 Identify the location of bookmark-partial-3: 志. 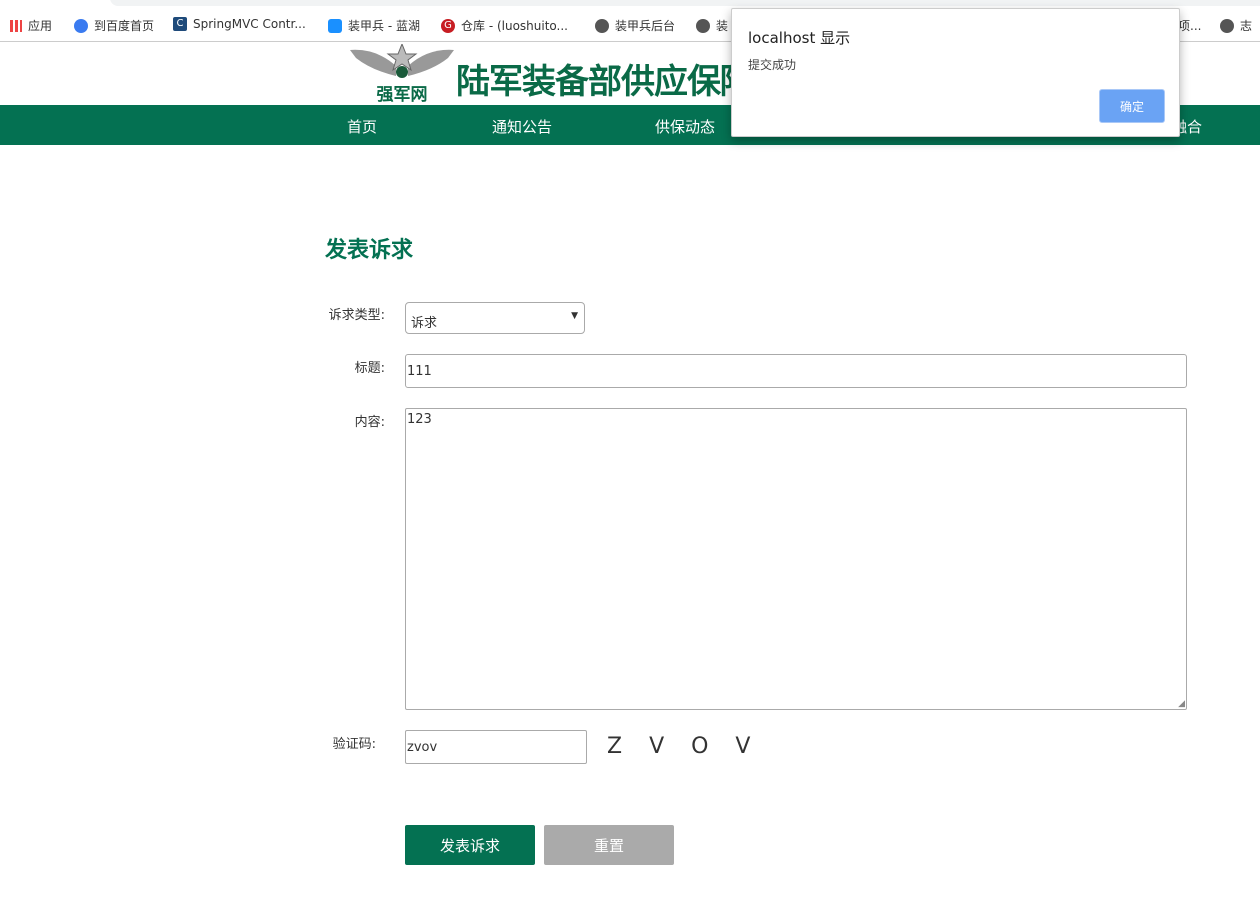
(1236, 25).